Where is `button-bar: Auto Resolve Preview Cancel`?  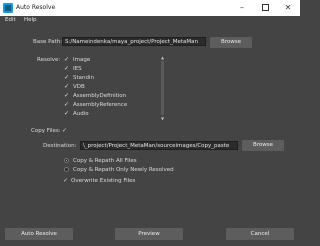 button-bar: Auto Resolve Preview Cancel is located at coordinates (150, 234).